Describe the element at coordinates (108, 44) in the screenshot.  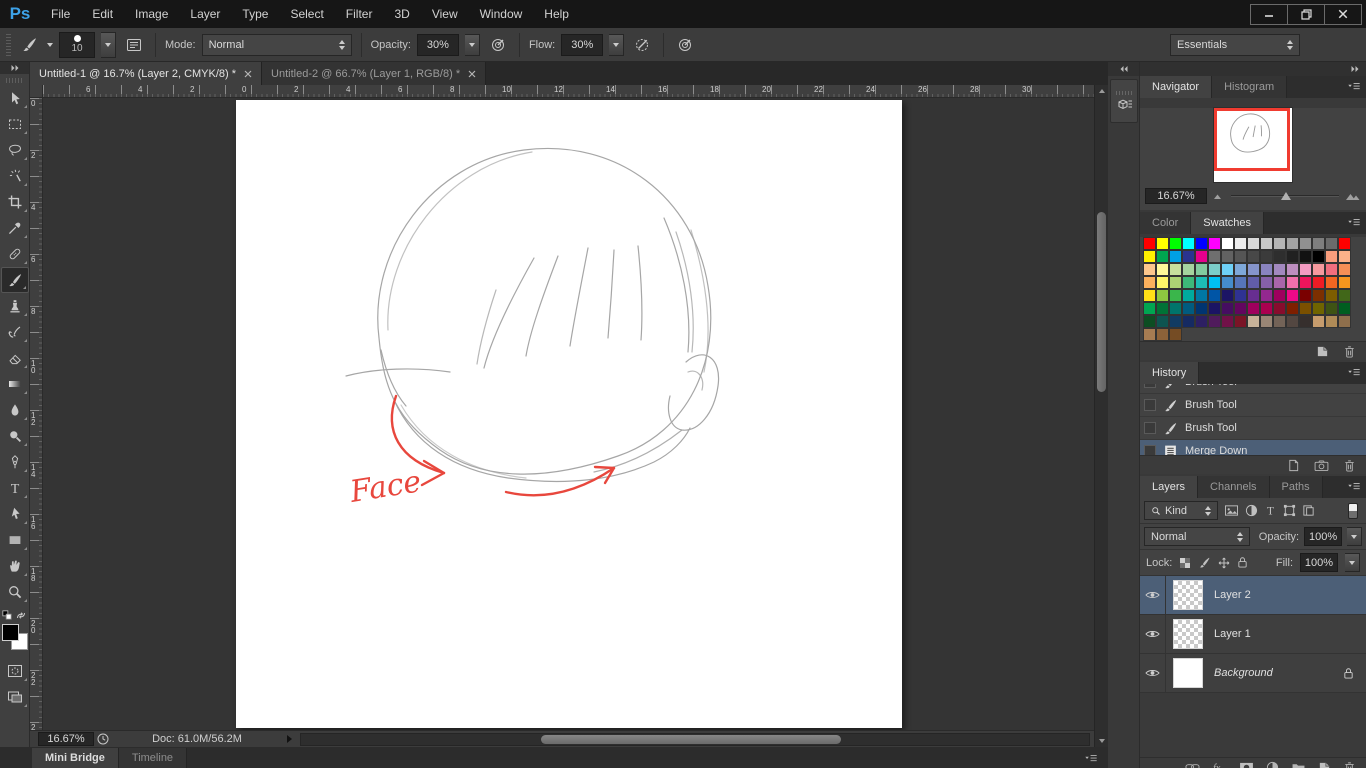
I see `brush-picker-dropdown-icon` at that location.